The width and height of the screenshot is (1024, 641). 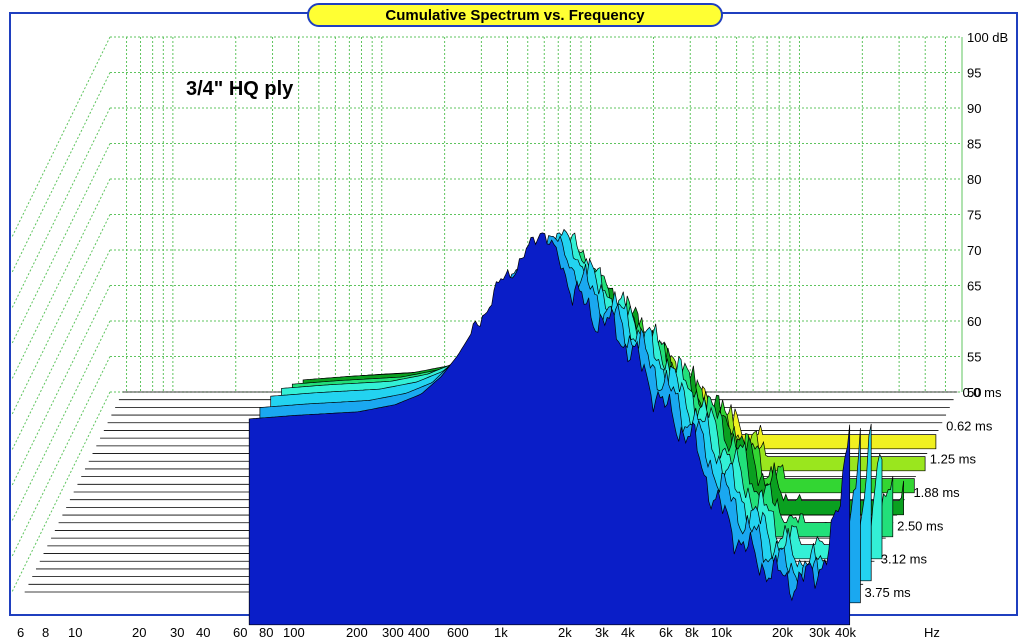 What do you see at coordinates (845, 632) in the screenshot?
I see `x-tick-label: 40k` at bounding box center [845, 632].